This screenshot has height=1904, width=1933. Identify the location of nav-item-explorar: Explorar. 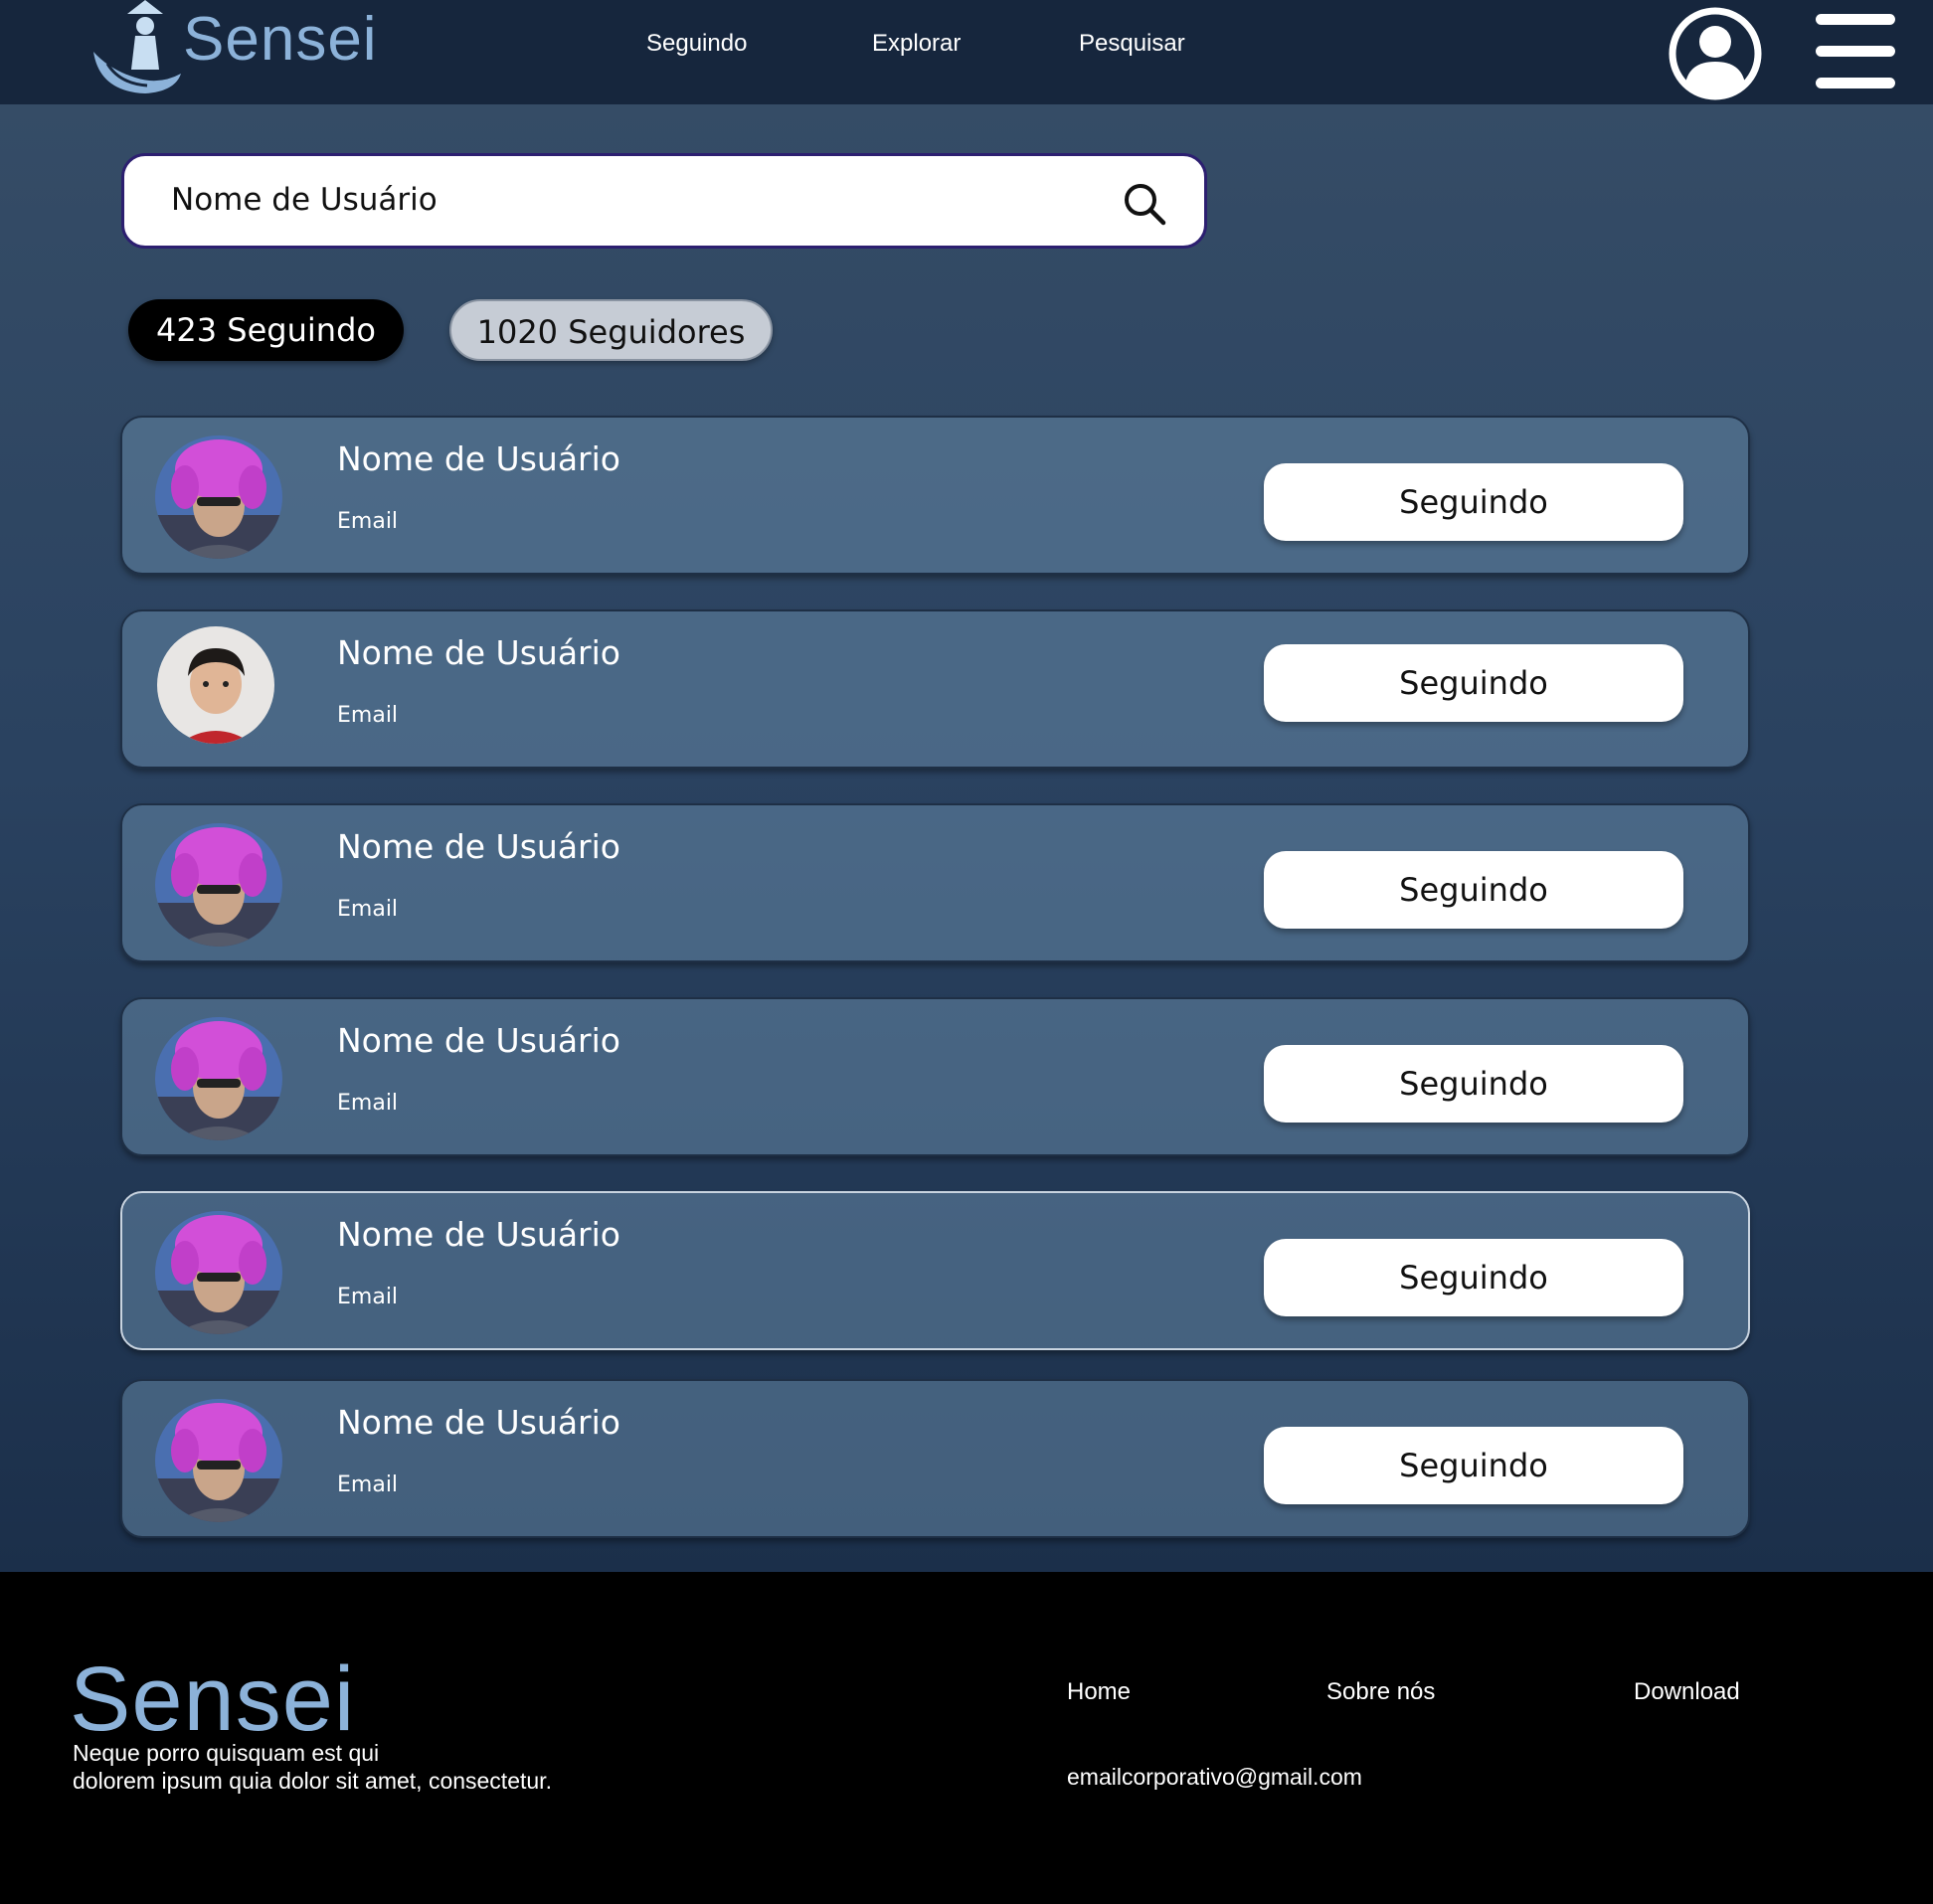
(916, 44).